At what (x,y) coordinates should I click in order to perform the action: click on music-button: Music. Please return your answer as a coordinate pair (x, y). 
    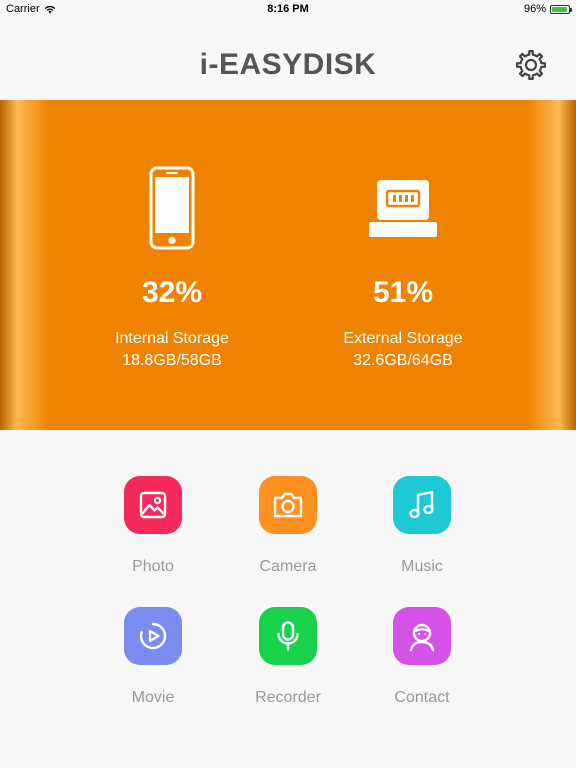
    Looking at the image, I should click on (422, 526).